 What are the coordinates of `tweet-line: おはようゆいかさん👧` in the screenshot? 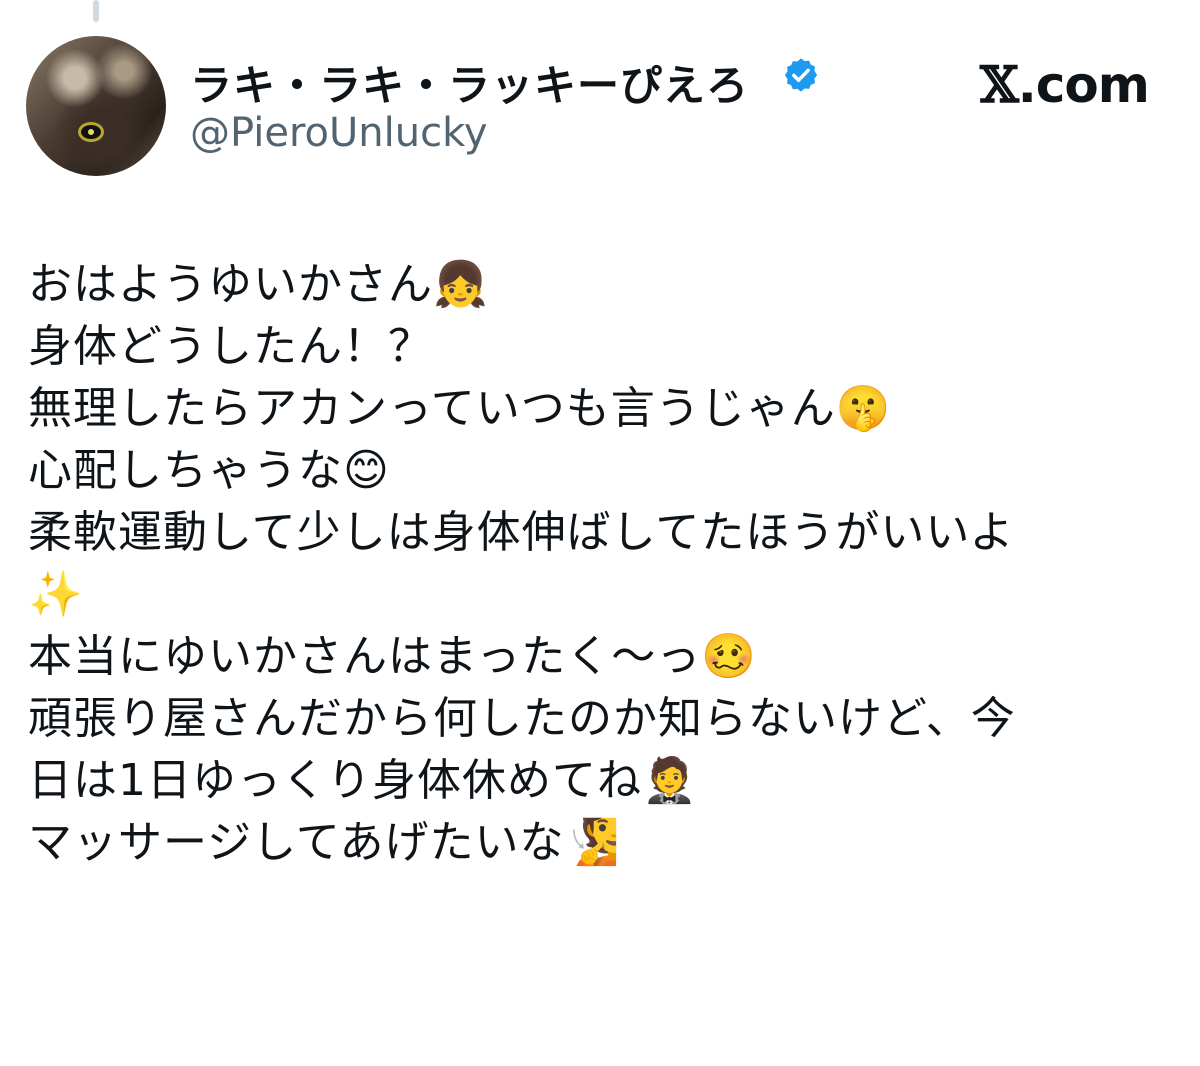 It's located at (258, 284).